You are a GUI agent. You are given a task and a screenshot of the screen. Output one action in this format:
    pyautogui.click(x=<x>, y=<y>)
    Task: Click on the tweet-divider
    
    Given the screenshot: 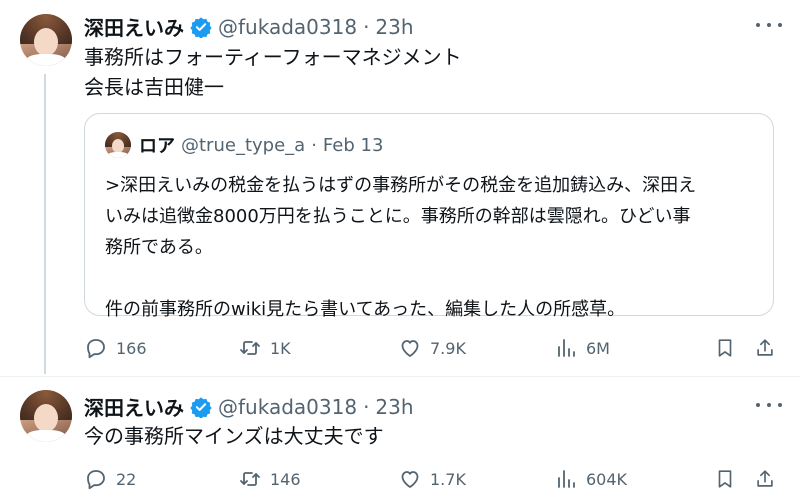 What is the action you would take?
    pyautogui.click(x=400, y=376)
    